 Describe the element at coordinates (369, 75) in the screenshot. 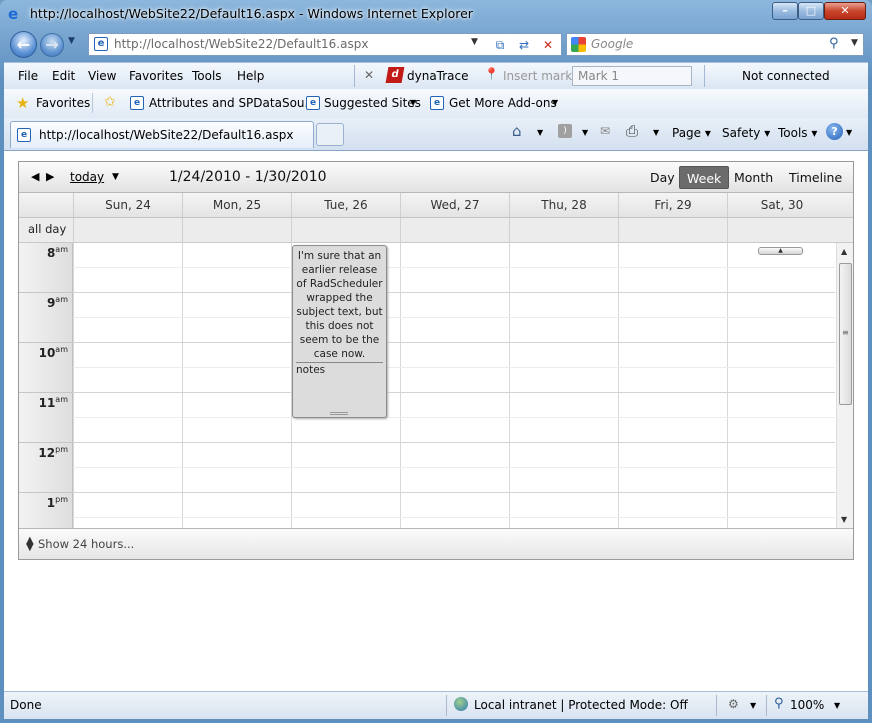

I see `close-toolbar-icon: ✕` at that location.